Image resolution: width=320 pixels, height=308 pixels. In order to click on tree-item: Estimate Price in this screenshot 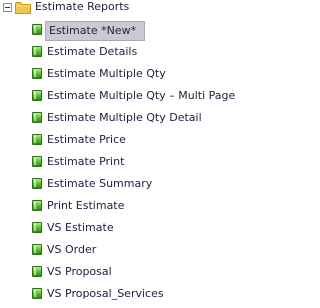, I will do `click(121, 140)`.